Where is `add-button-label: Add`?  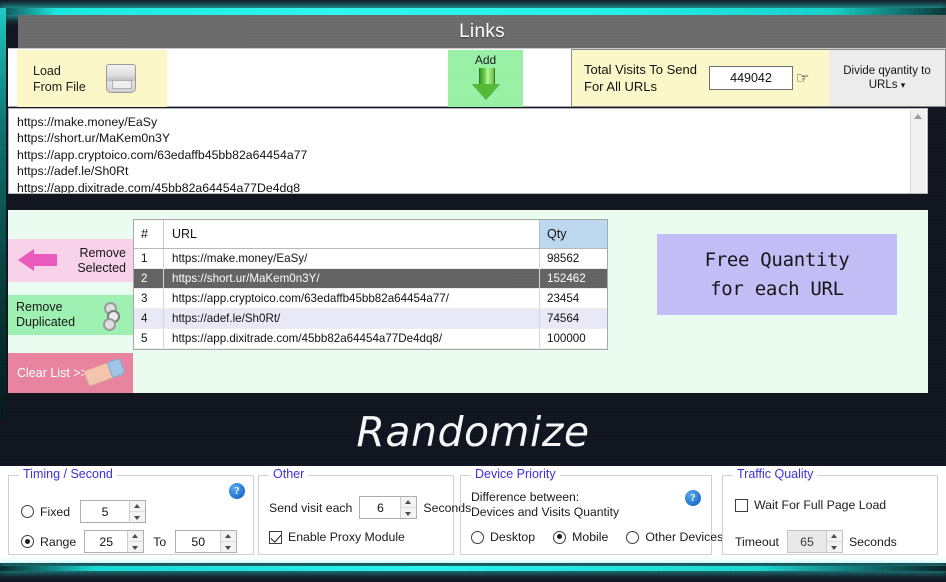 add-button-label: Add is located at coordinates (485, 60).